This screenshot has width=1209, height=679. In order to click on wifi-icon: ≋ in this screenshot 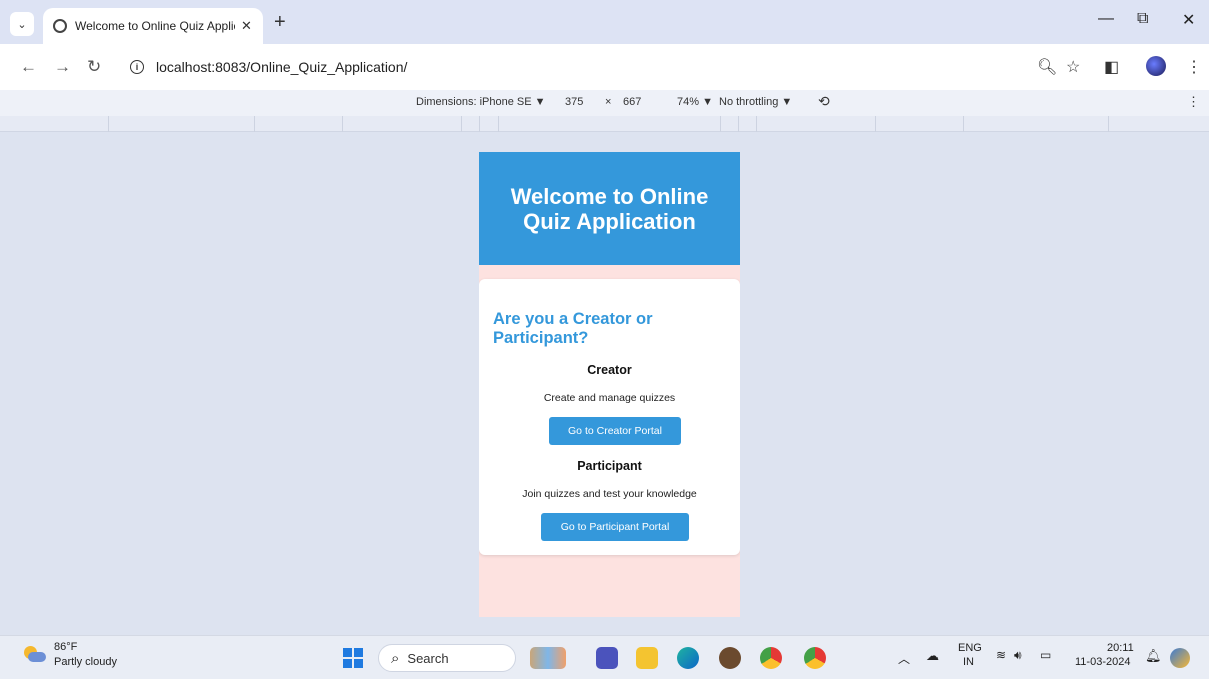, I will do `click(1001, 655)`.